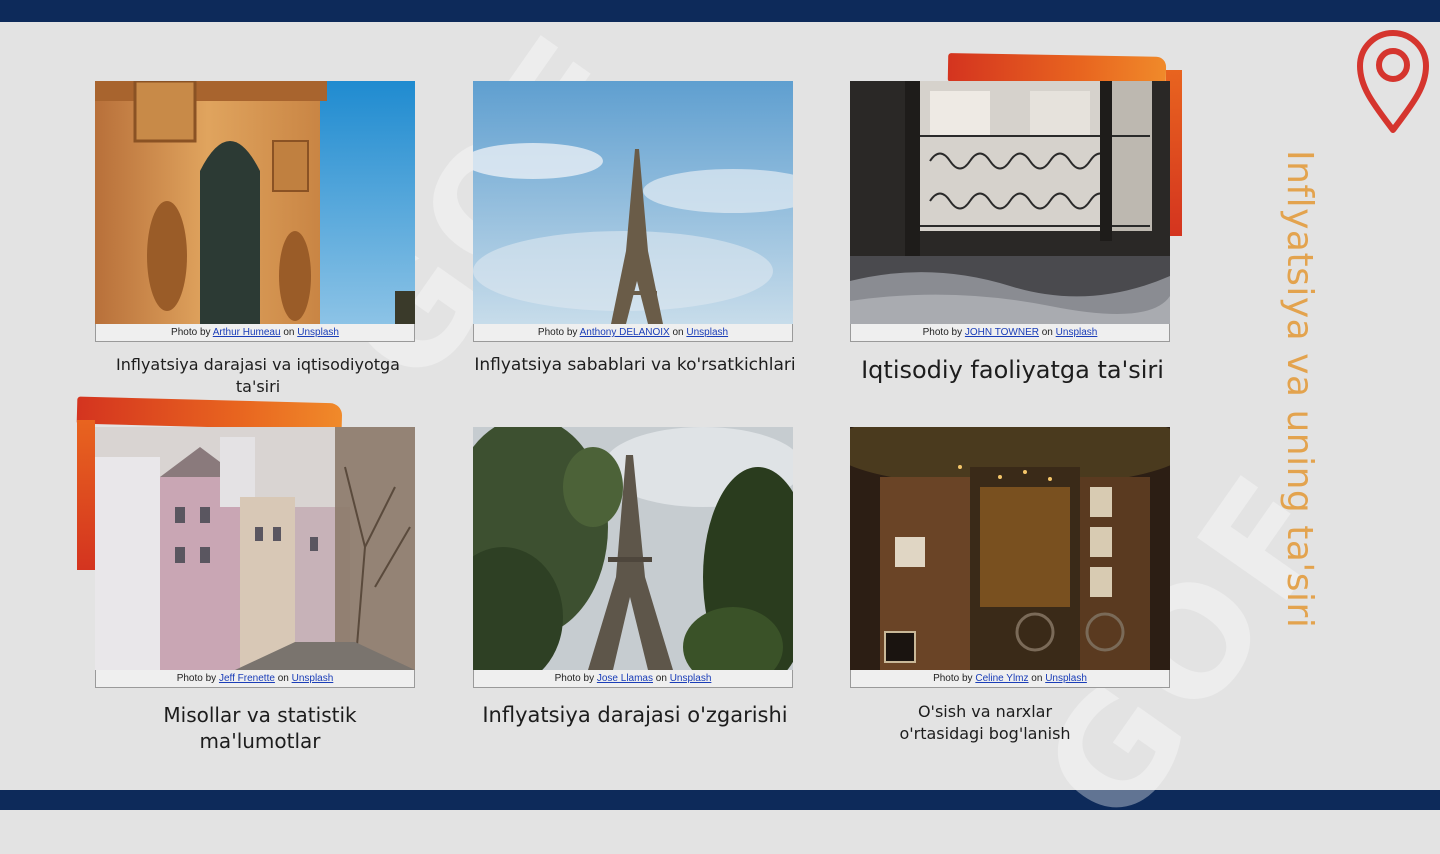 The width and height of the screenshot is (1440, 854). I want to click on card-caption: O'sish va narxlar o'rtasidagi bog'lanish, so click(985, 722).